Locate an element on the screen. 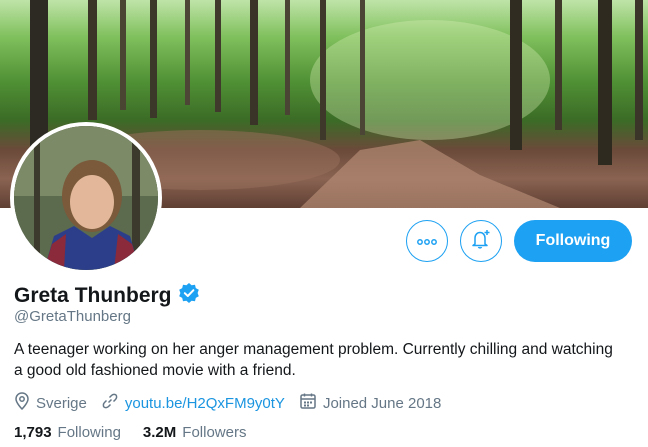 This screenshot has width=648, height=447. notifications-button is located at coordinates (481, 241).